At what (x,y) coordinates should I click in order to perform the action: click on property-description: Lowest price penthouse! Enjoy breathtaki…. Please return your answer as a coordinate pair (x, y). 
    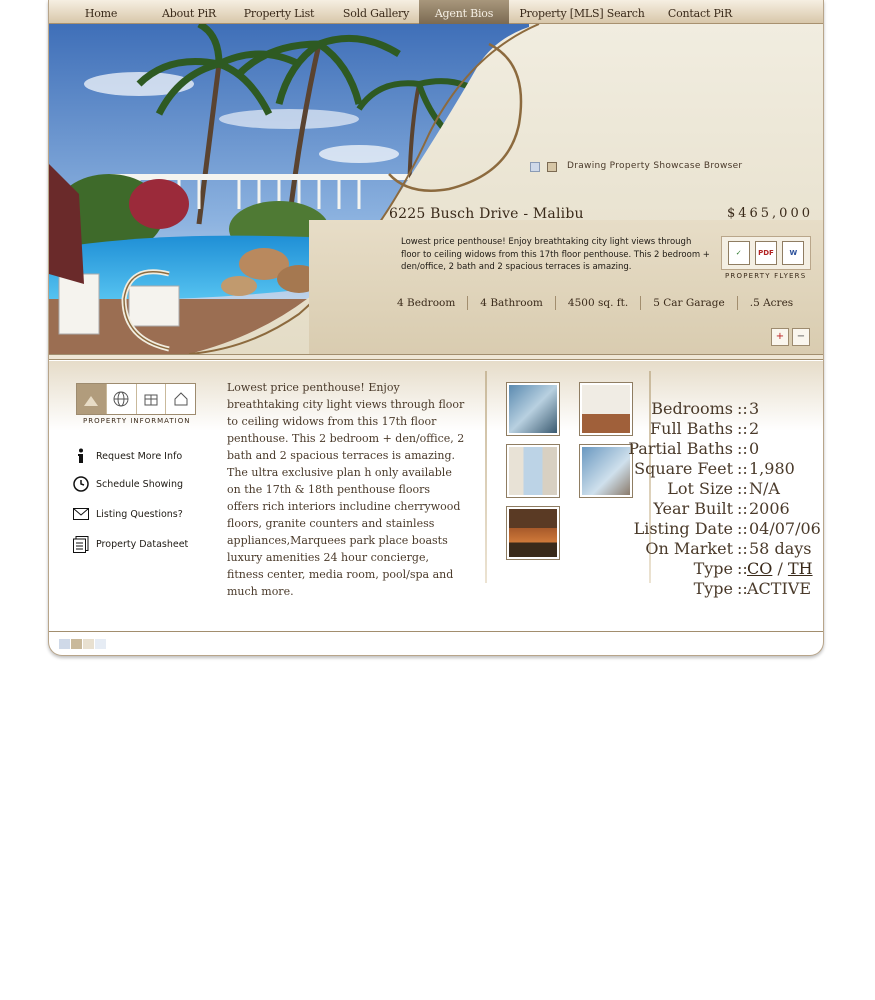
    Looking at the image, I should click on (346, 489).